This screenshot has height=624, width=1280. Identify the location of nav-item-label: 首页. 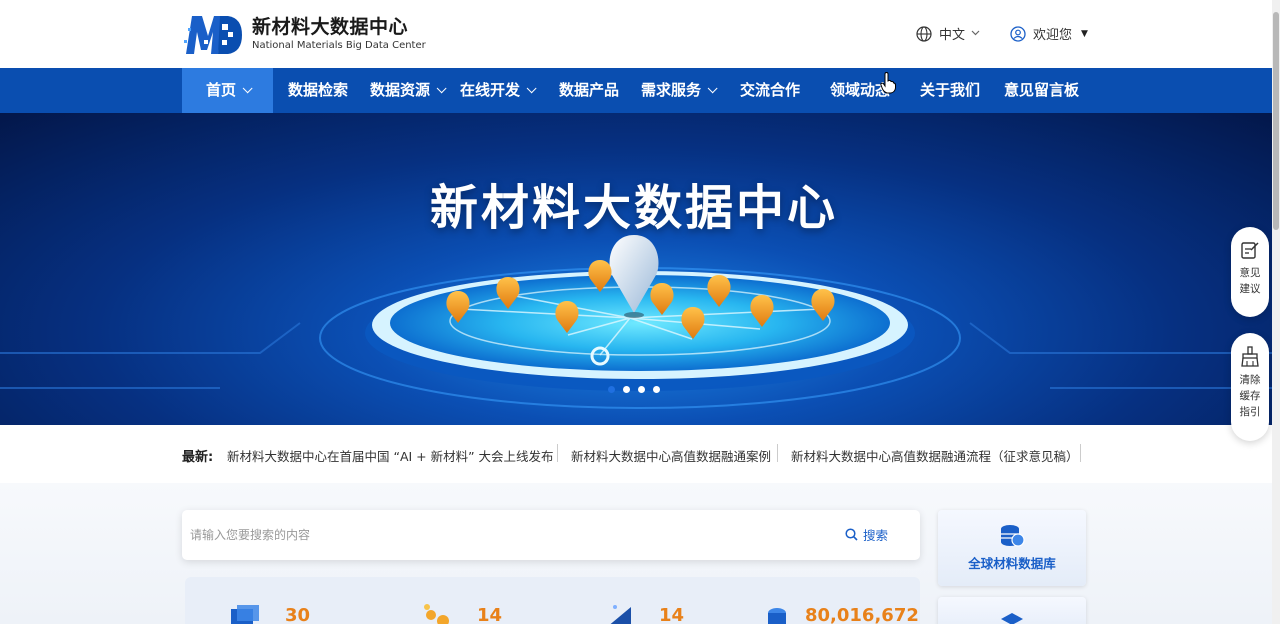
(220, 90).